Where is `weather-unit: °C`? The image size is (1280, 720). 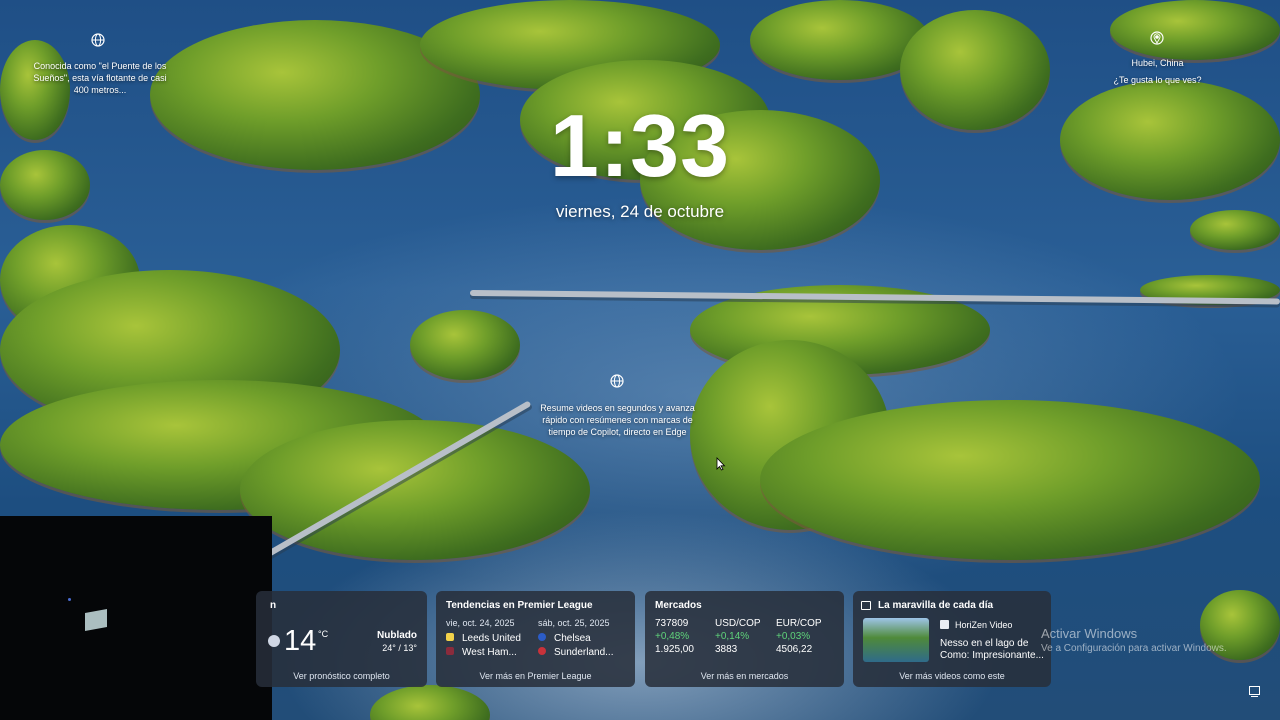 weather-unit: °C is located at coordinates (323, 634).